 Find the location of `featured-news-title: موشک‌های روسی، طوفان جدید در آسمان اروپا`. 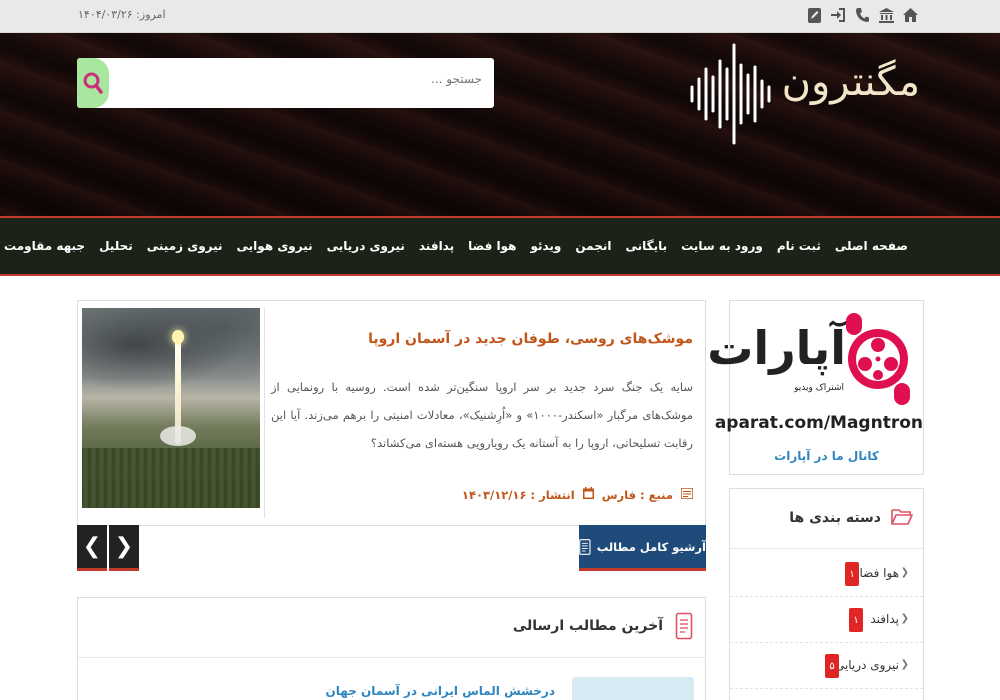

featured-news-title: موشک‌های روسی، طوفان جدید در آسمان اروپا is located at coordinates (530, 339).